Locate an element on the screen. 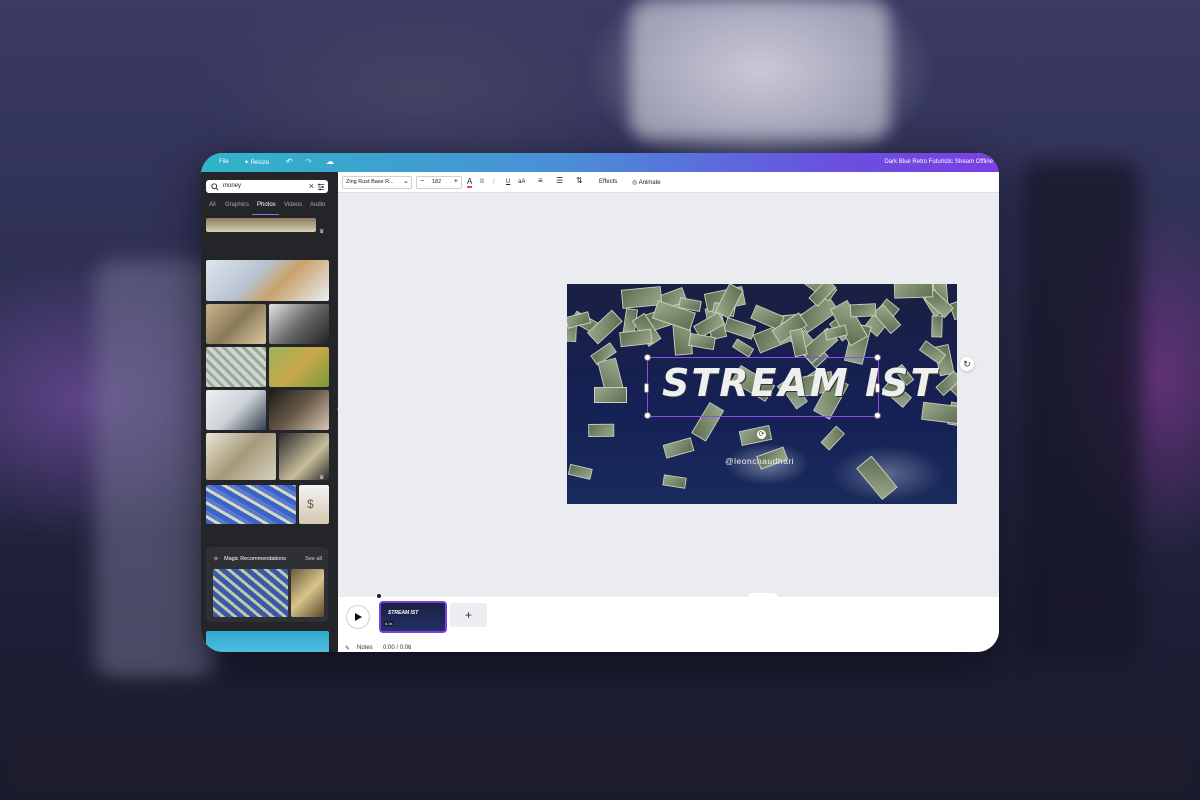 Image resolution: width=1200 pixels, height=800 pixels. notes-label: Notes is located at coordinates (365, 648).